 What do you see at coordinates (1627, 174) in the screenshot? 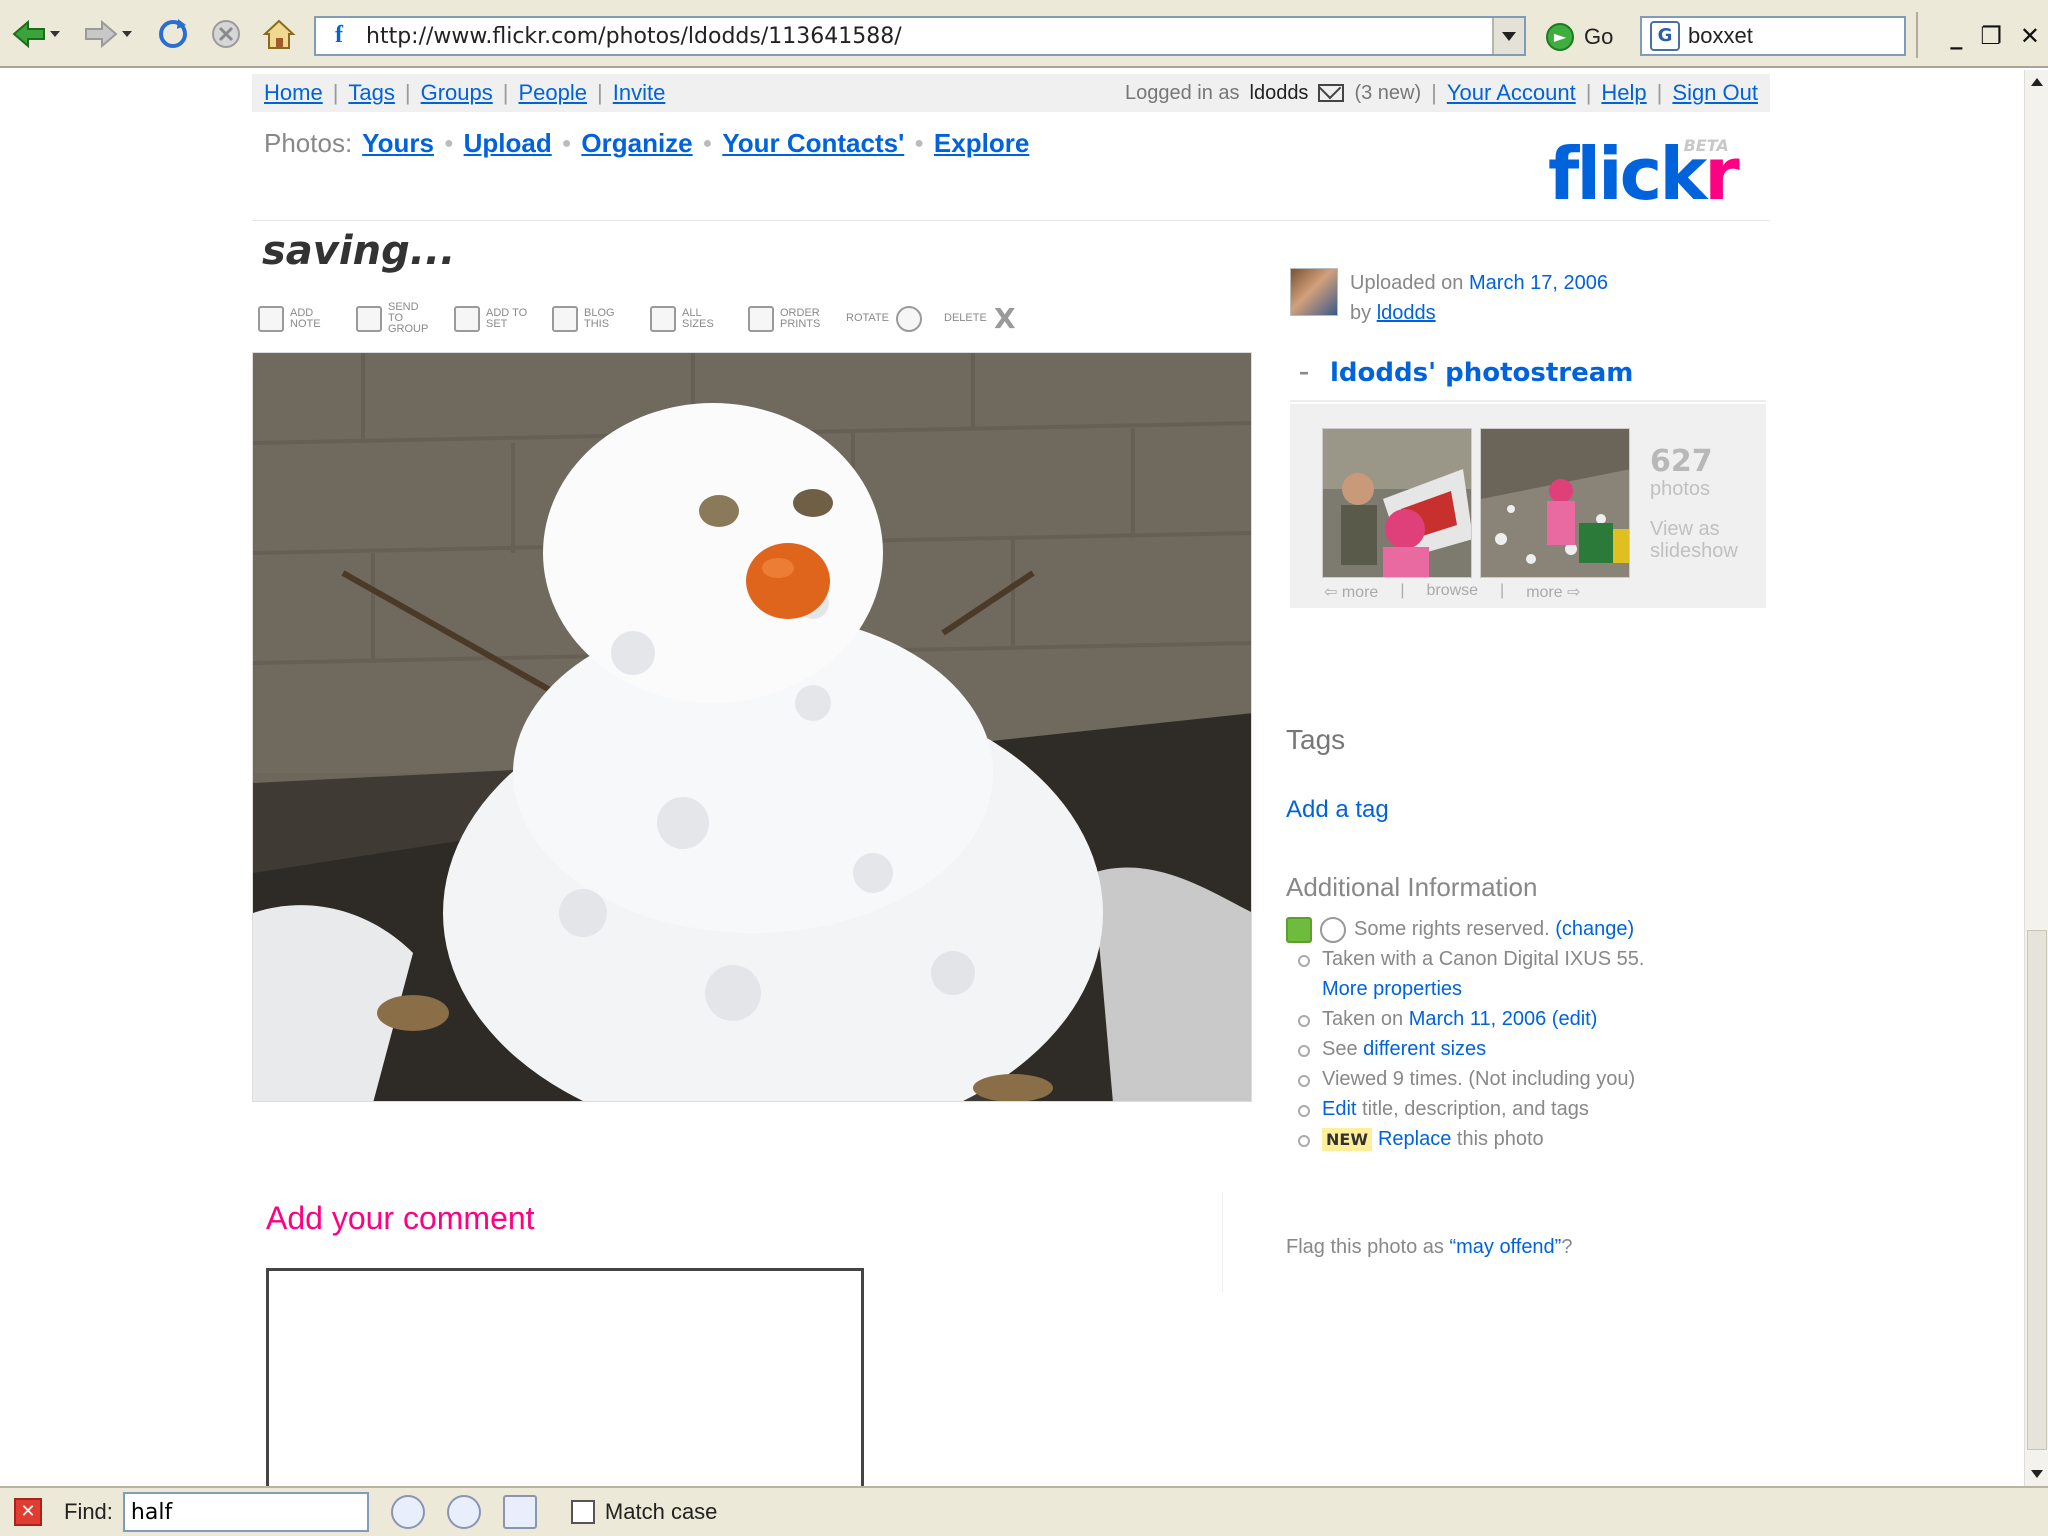
I see `logo-main: flick` at bounding box center [1627, 174].